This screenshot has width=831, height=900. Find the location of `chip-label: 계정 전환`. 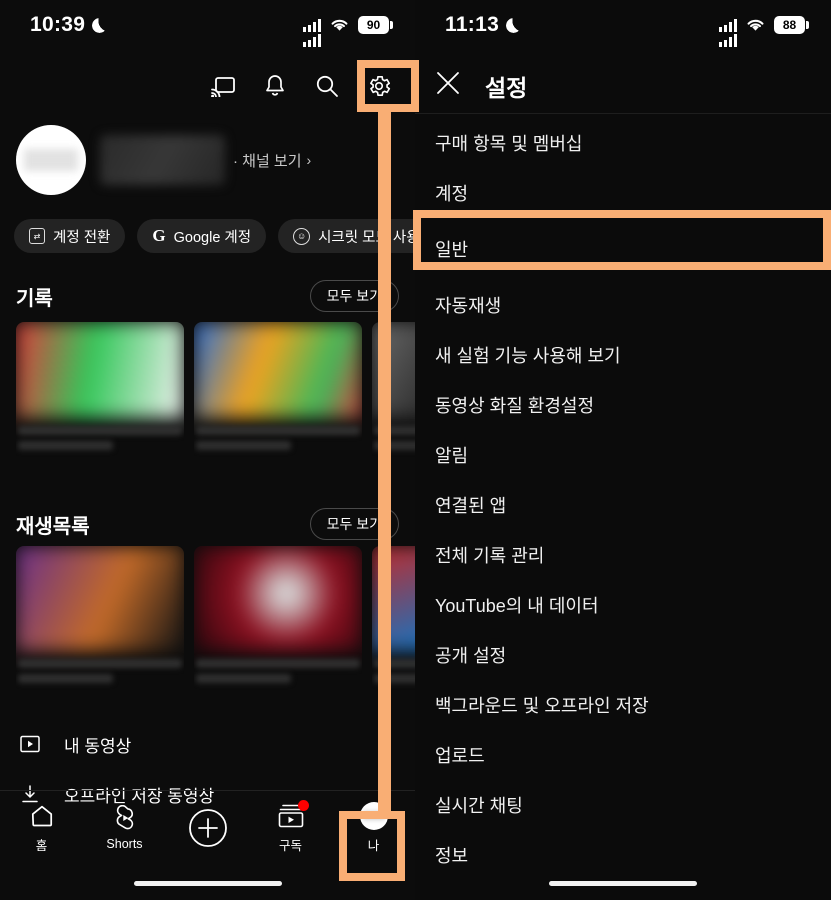

chip-label: 계정 전환 is located at coordinates (82, 237).